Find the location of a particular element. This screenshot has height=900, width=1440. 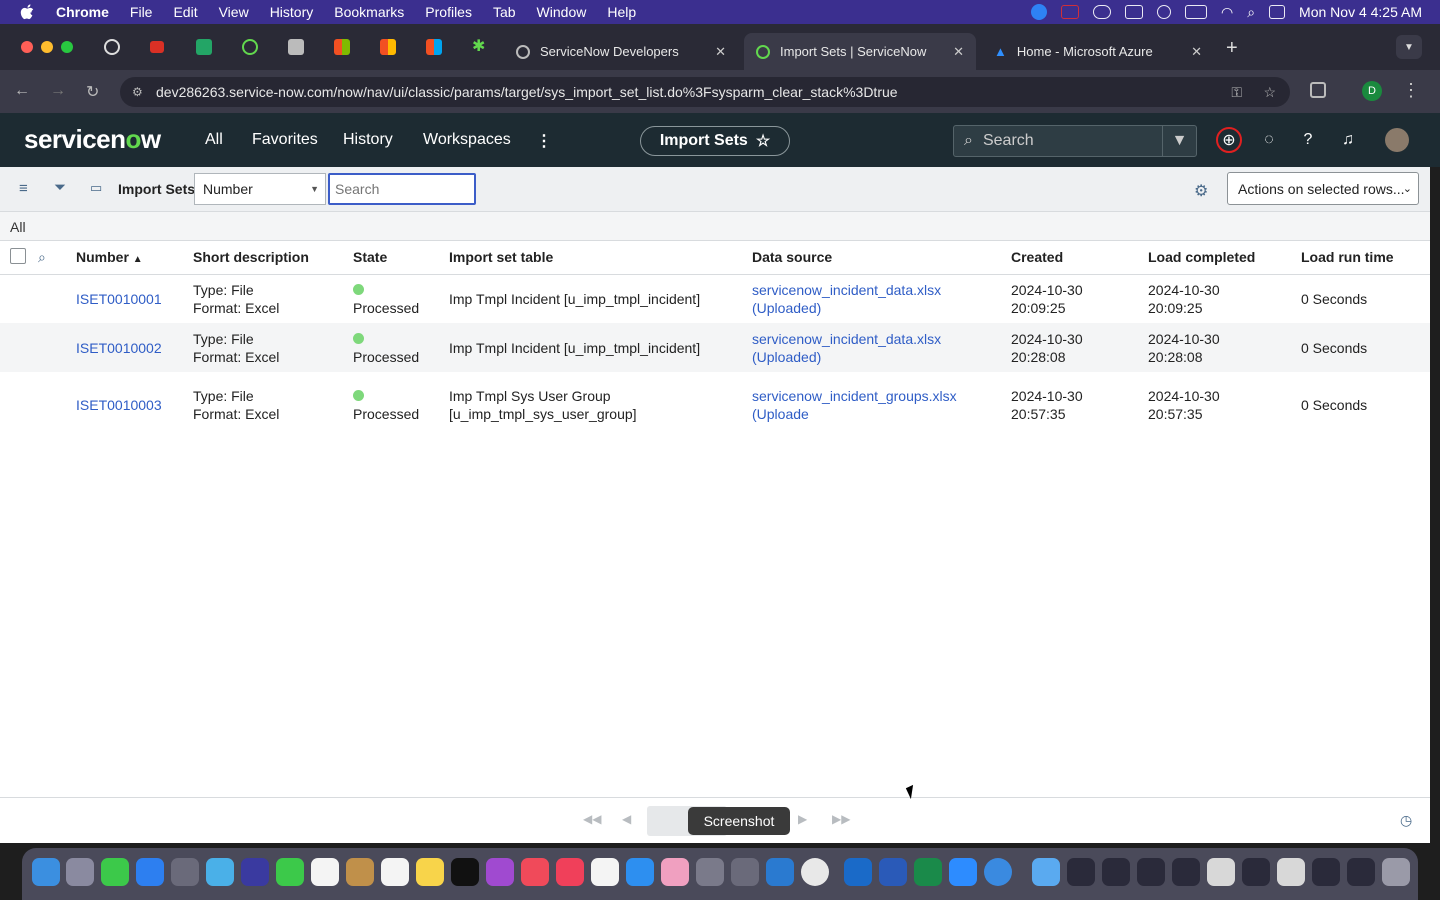

nav-all: All is located at coordinates (214, 140).